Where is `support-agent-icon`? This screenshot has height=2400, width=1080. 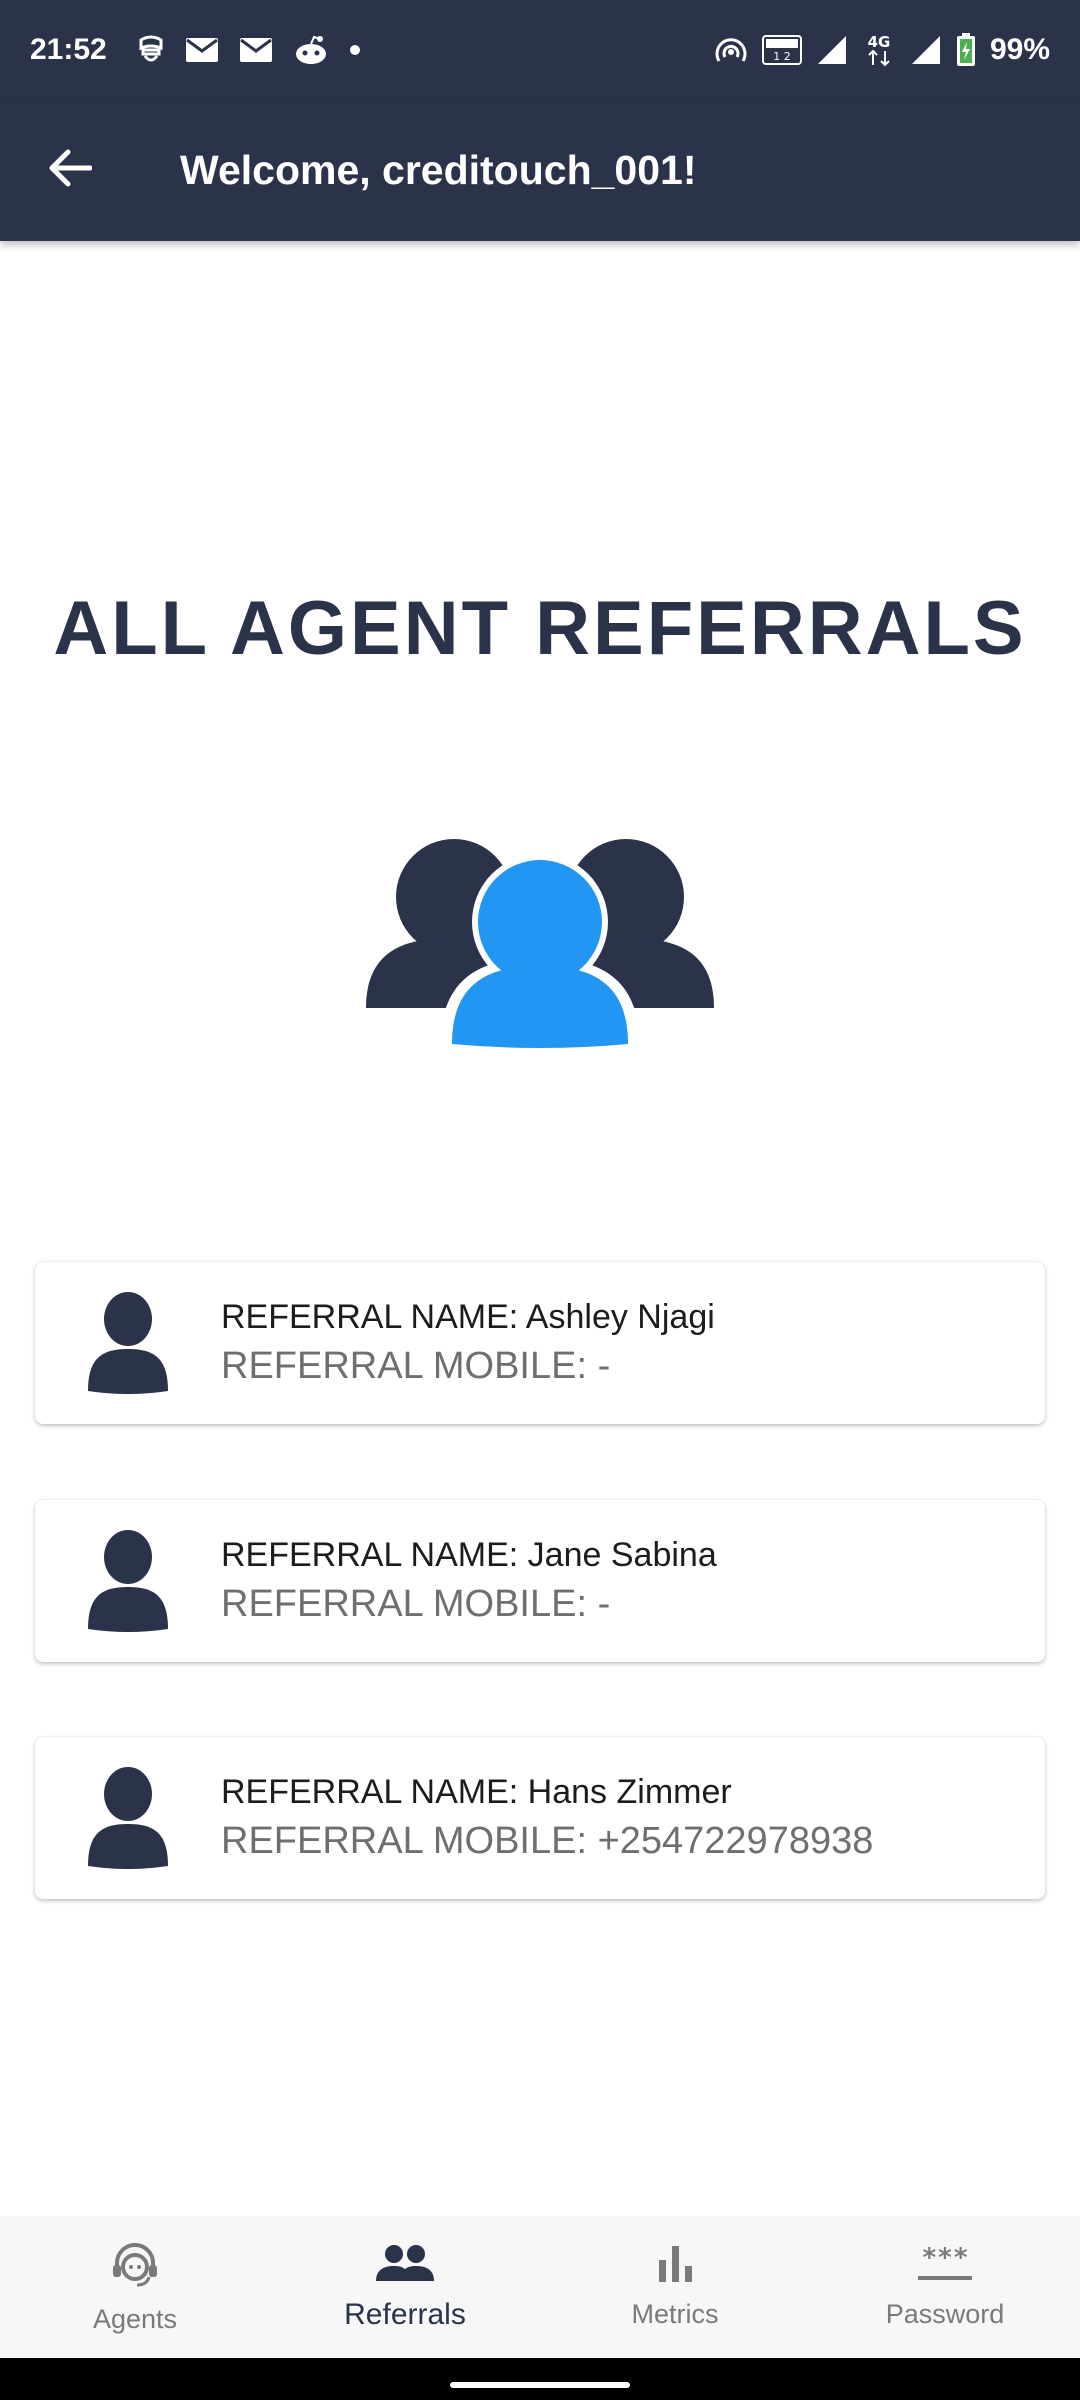
support-agent-icon is located at coordinates (135, 2266).